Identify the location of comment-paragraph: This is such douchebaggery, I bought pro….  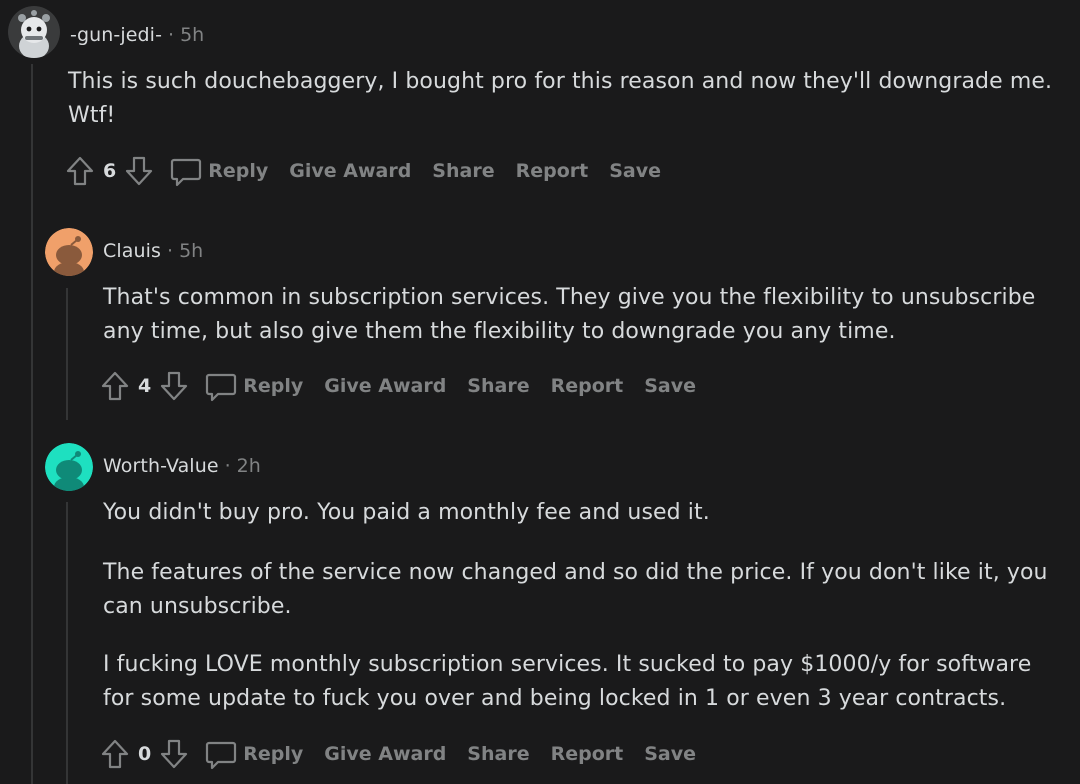
(560, 98).